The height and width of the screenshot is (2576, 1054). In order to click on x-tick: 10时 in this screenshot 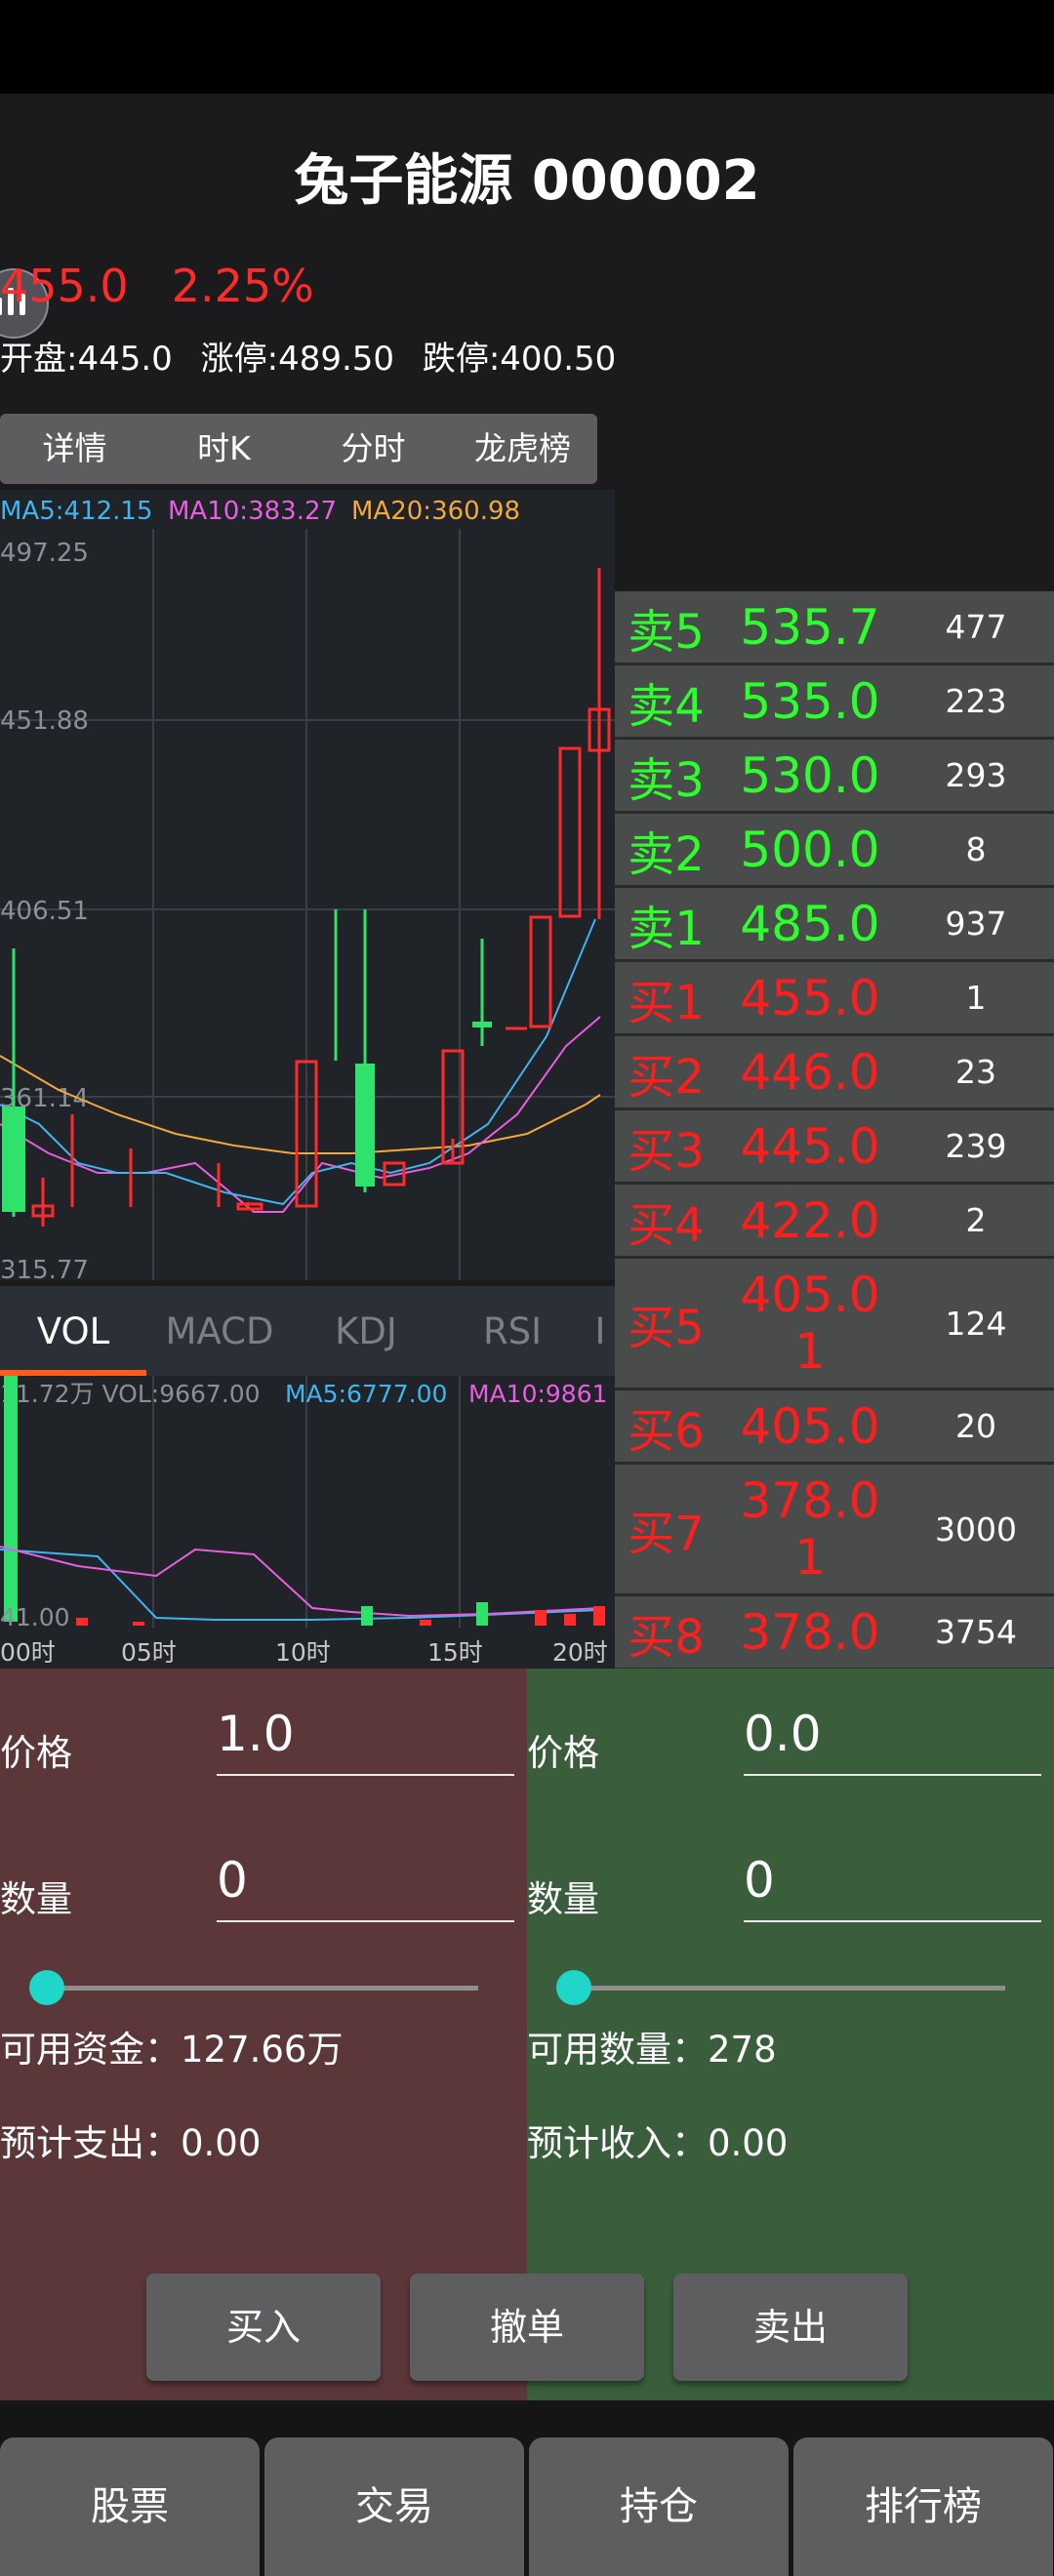, I will do `click(303, 1652)`.